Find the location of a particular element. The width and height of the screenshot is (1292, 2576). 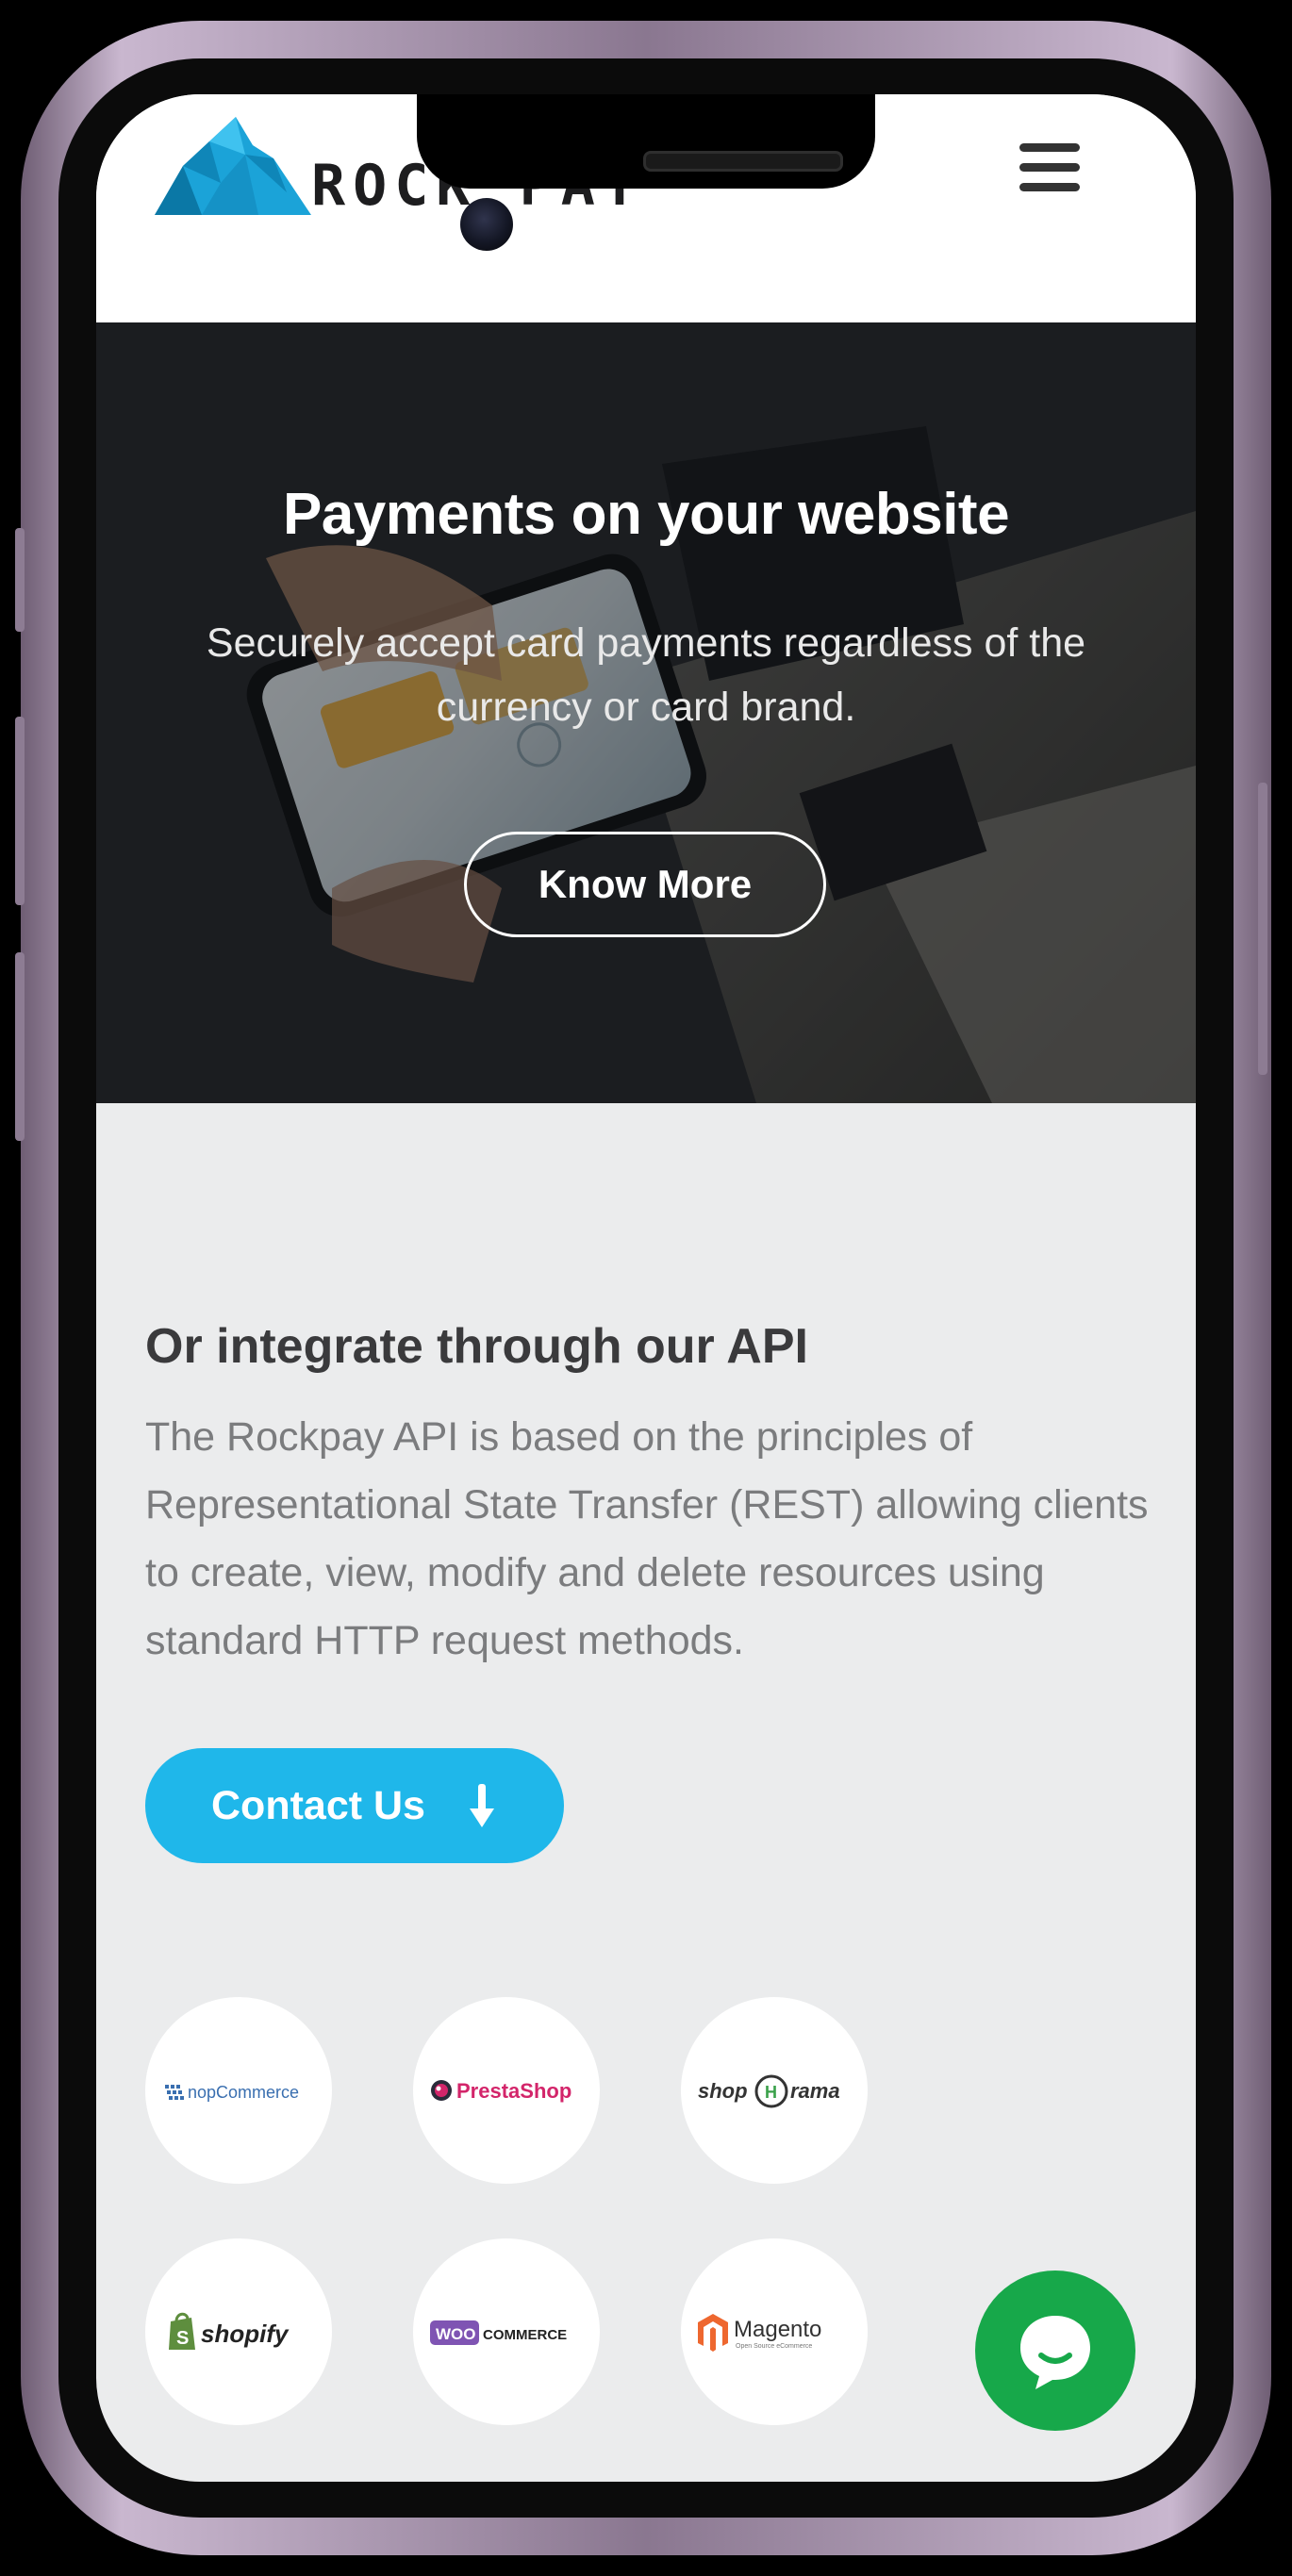

magento-logo-subtext: Open Source eCommerce is located at coordinates (774, 2346).